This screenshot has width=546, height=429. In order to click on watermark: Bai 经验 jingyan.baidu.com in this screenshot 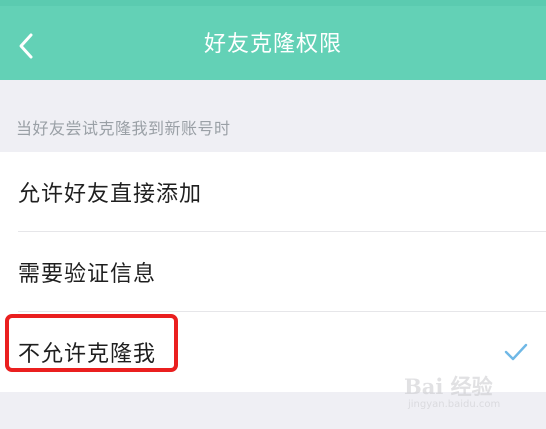, I will do `click(464, 392)`.